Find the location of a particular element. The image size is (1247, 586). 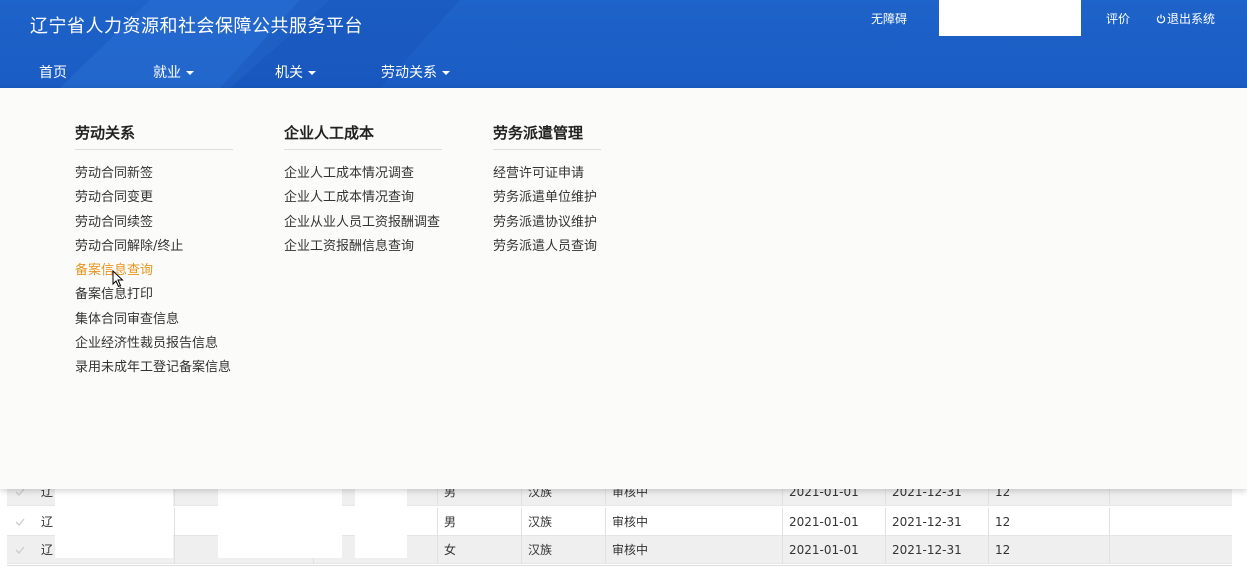

menu-item-contract-renew: 劳动合同续签 is located at coordinates (154, 225).